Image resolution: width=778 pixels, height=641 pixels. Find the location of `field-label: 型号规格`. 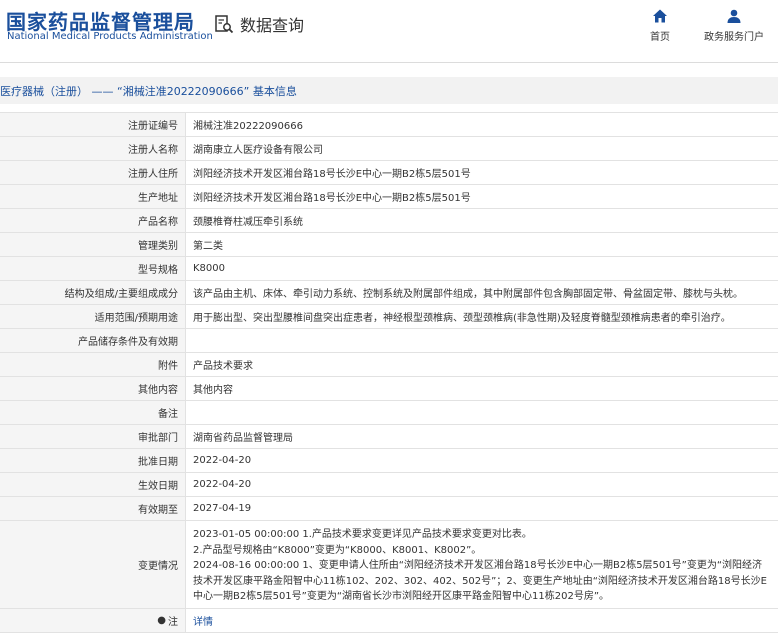

field-label: 型号规格 is located at coordinates (93, 268).